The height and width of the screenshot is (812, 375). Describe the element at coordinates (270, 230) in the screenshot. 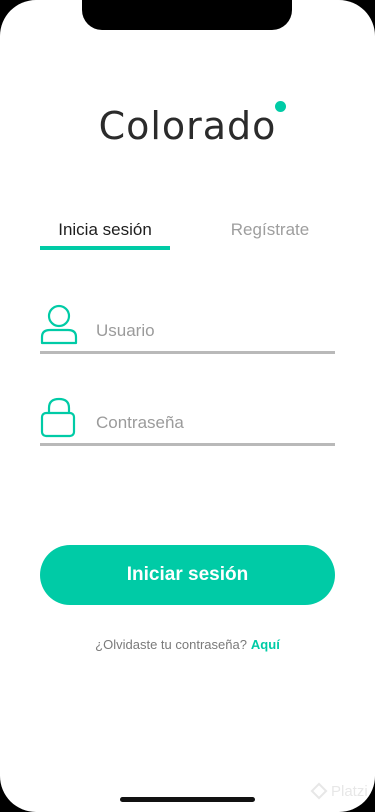

I see `tab-register: Regístrate` at that location.